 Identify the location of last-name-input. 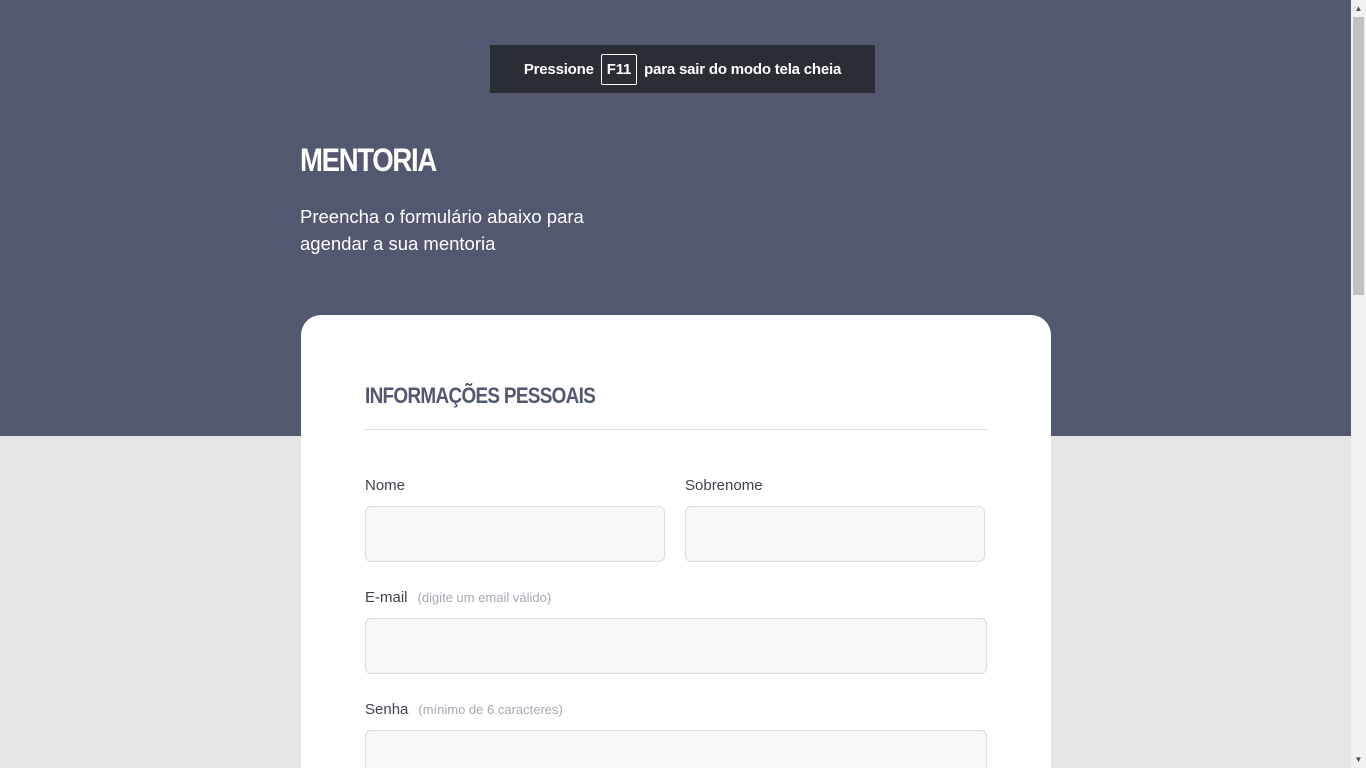
(835, 534).